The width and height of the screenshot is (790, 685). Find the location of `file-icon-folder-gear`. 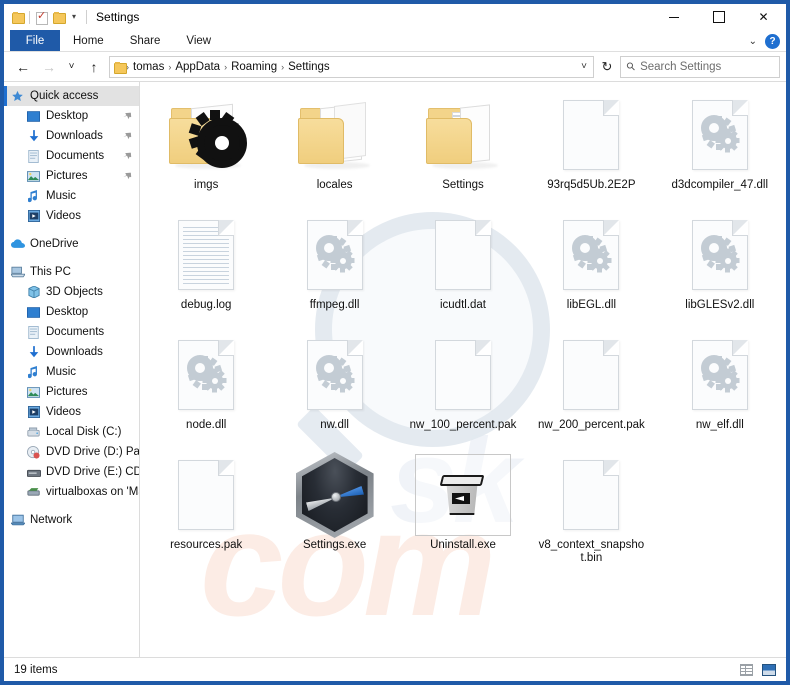

file-icon-folder-gear is located at coordinates (206, 135).